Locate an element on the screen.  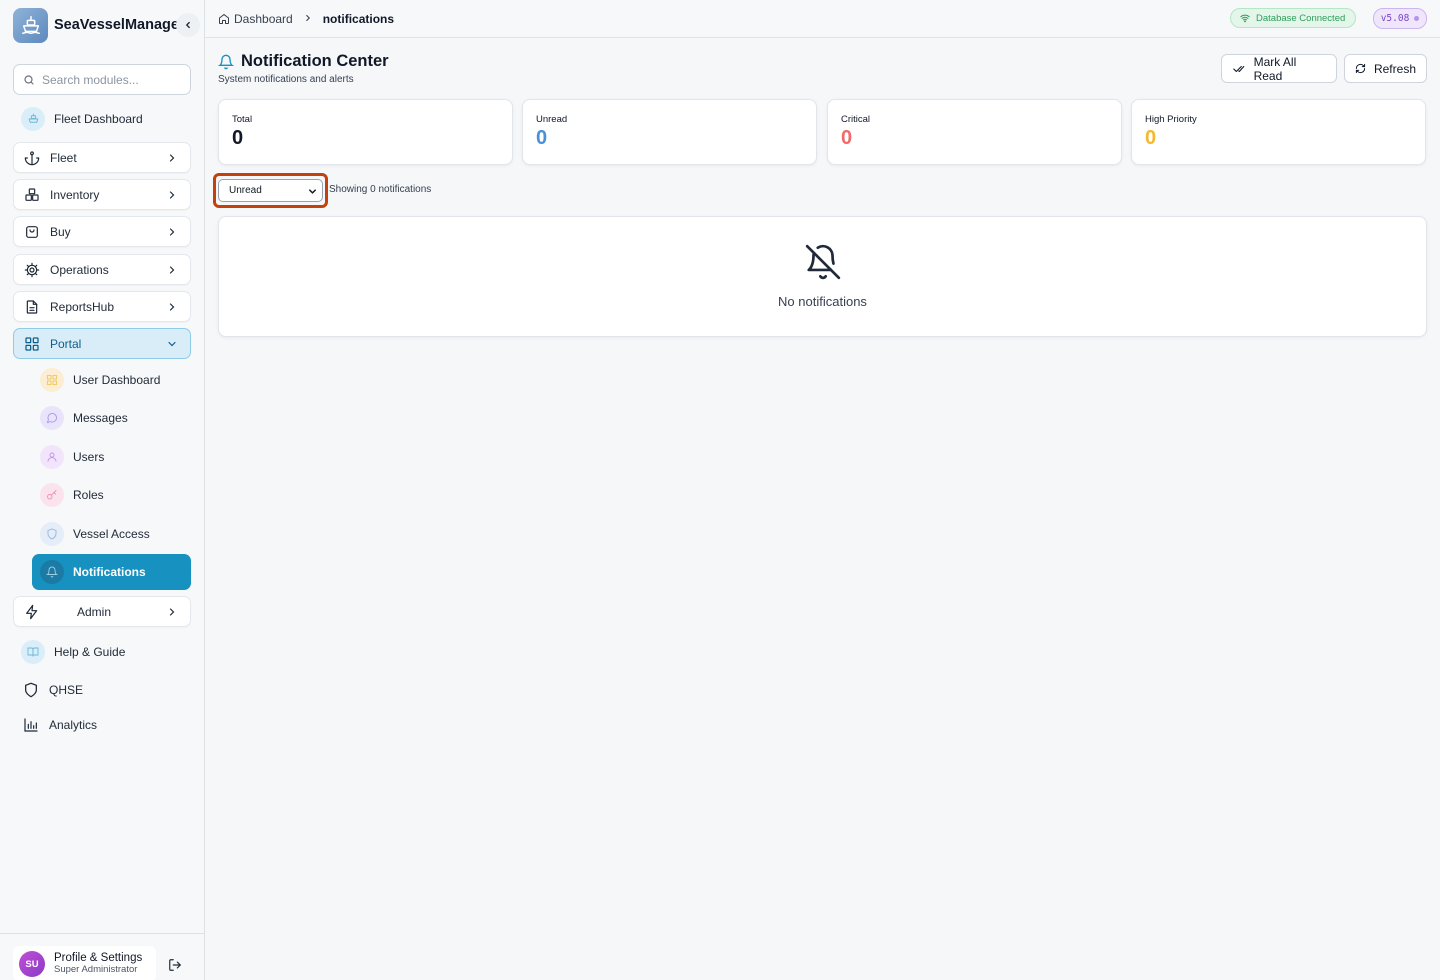
status-filter-select: Unread is located at coordinates (270, 190).